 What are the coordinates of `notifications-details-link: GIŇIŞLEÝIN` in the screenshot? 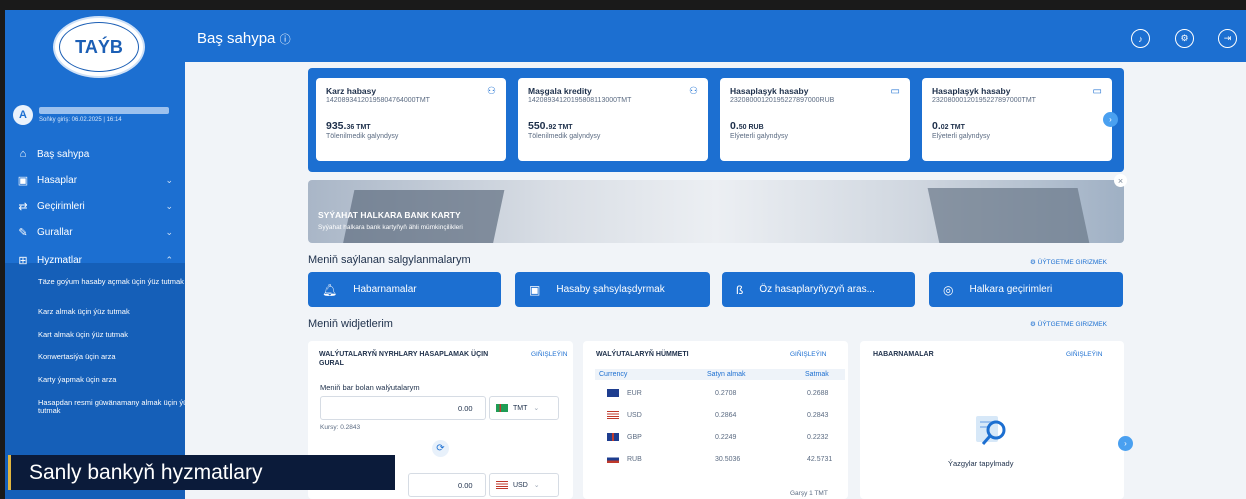 It's located at (1084, 354).